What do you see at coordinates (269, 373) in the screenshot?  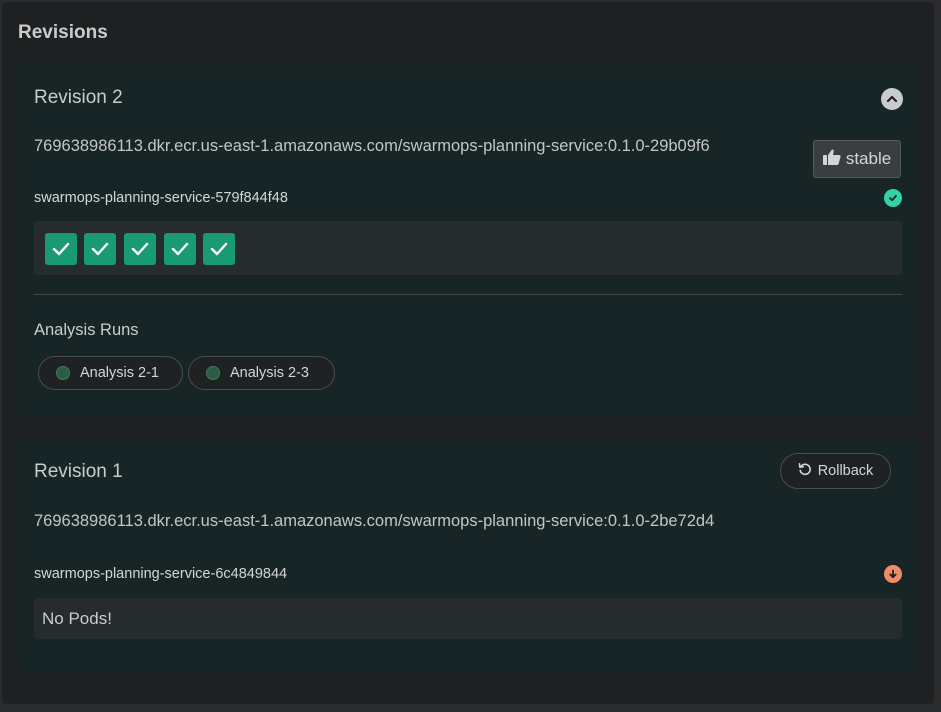 I see `analysis-run-label: Analysis 2-3` at bounding box center [269, 373].